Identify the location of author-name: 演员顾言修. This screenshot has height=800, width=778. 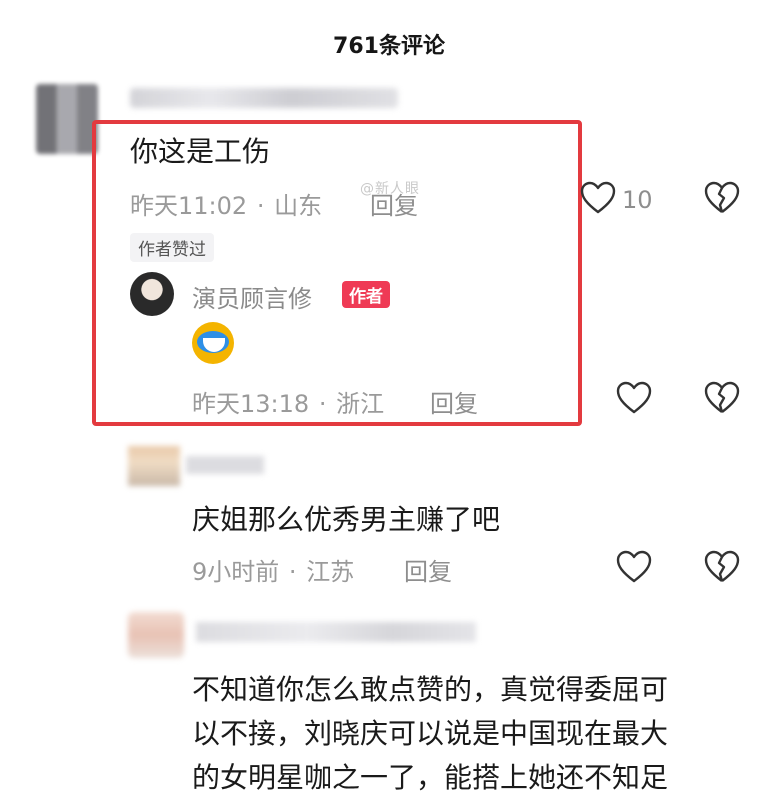
(252, 296).